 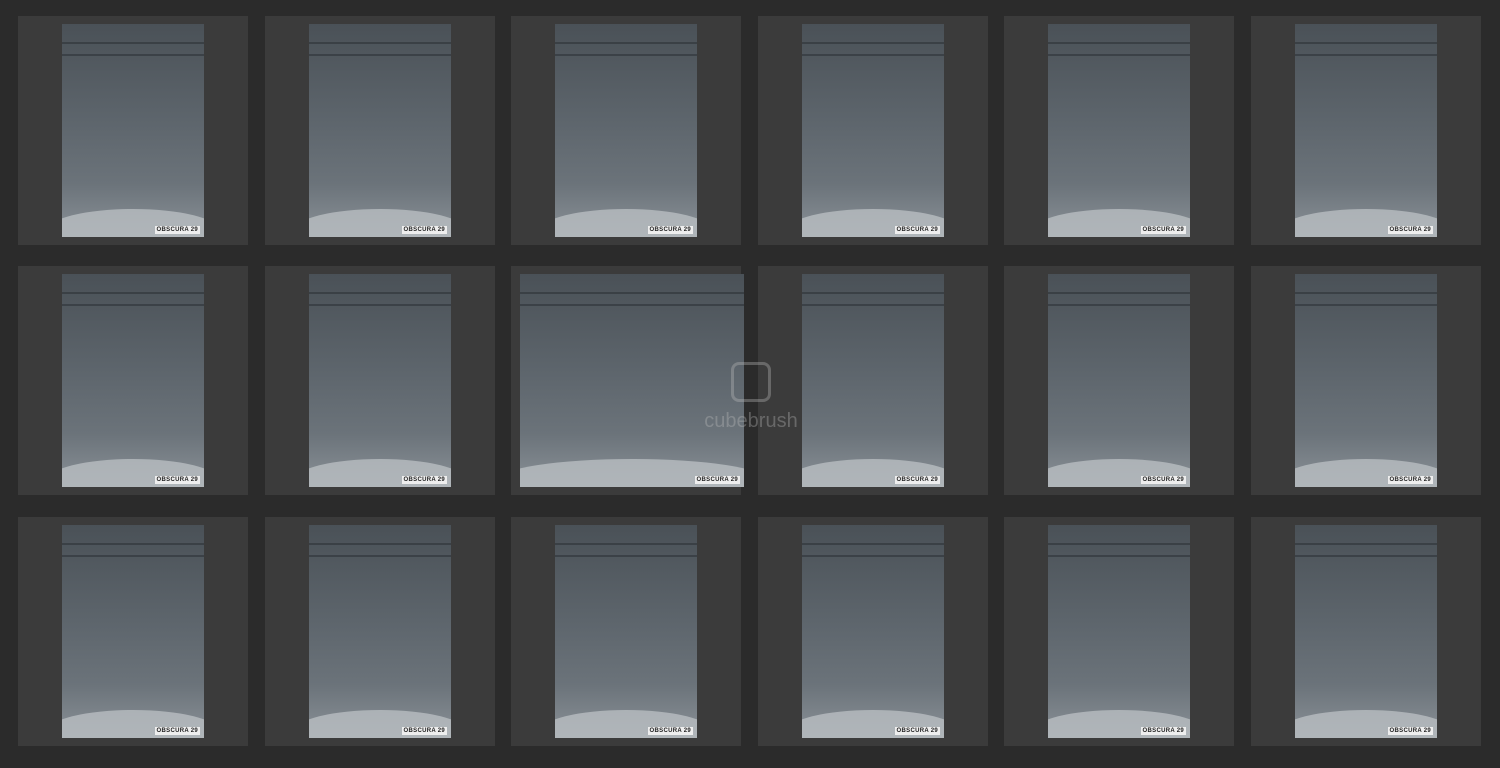 I want to click on site-watermark: cubebrush, so click(x=751, y=397).